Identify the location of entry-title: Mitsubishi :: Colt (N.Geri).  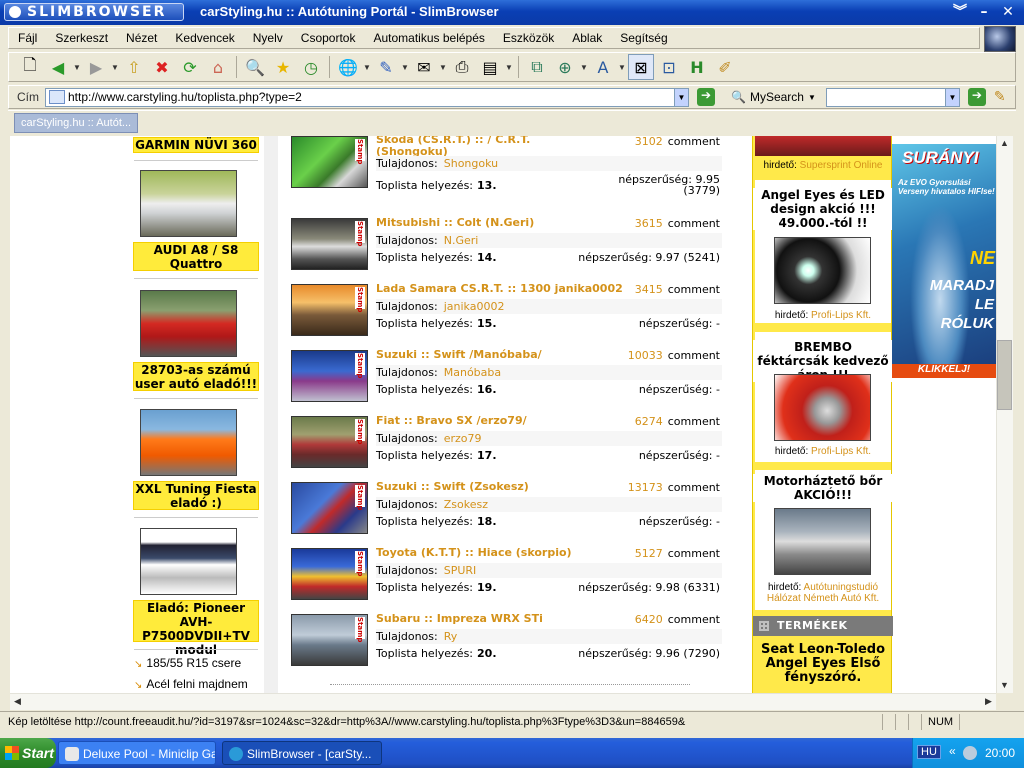
(455, 222).